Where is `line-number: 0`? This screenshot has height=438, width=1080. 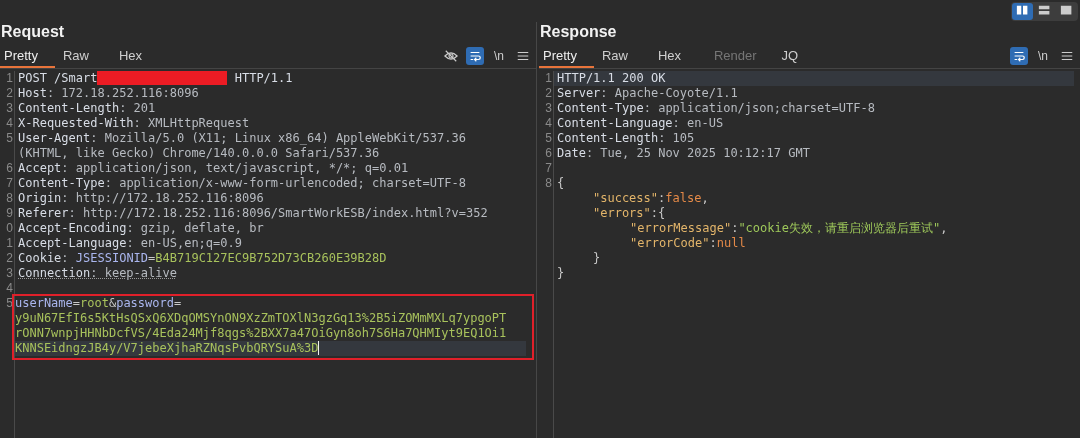 line-number: 0 is located at coordinates (7, 228).